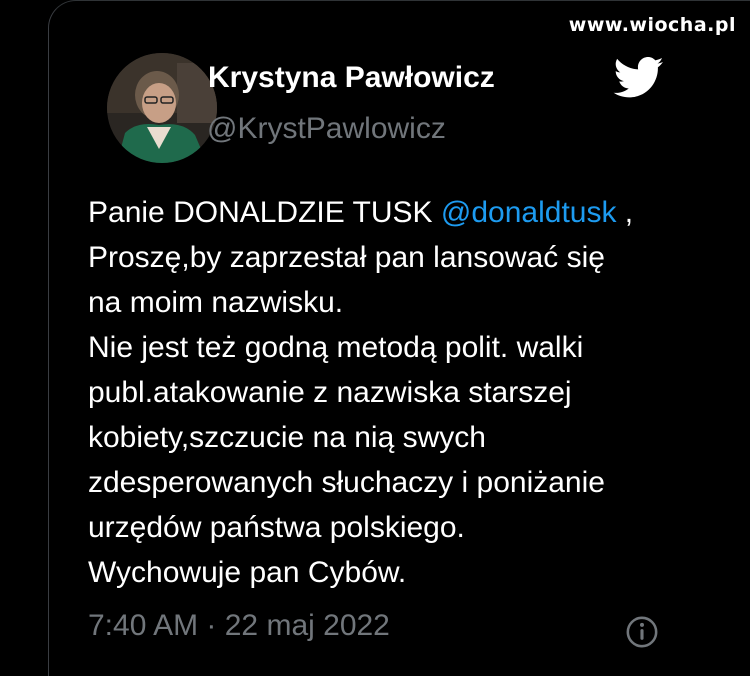  What do you see at coordinates (287, 437) in the screenshot?
I see `tweet-line: kobiety,szczucie na nią swych` at bounding box center [287, 437].